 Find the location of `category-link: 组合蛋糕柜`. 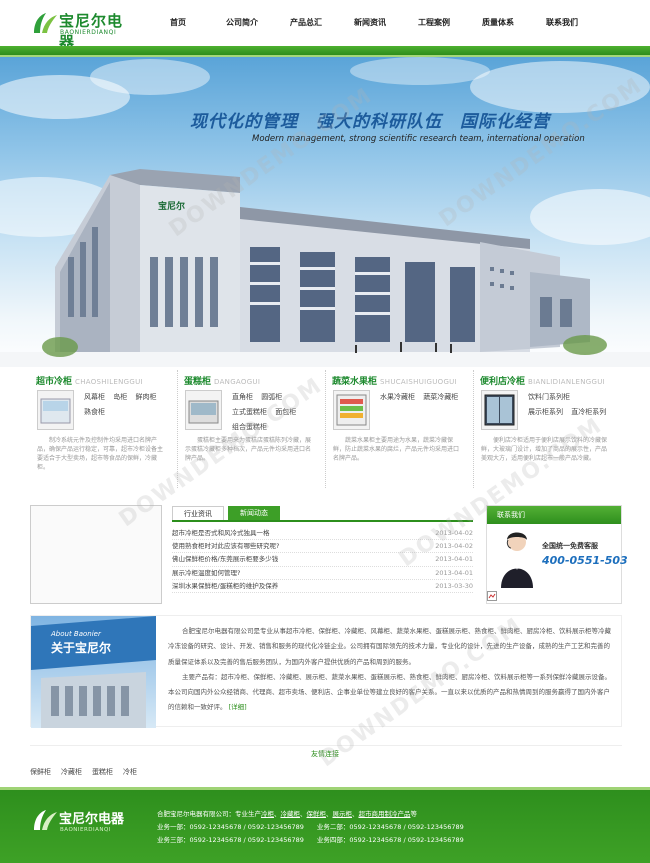

category-link: 组合蛋糕柜 is located at coordinates (249, 427).